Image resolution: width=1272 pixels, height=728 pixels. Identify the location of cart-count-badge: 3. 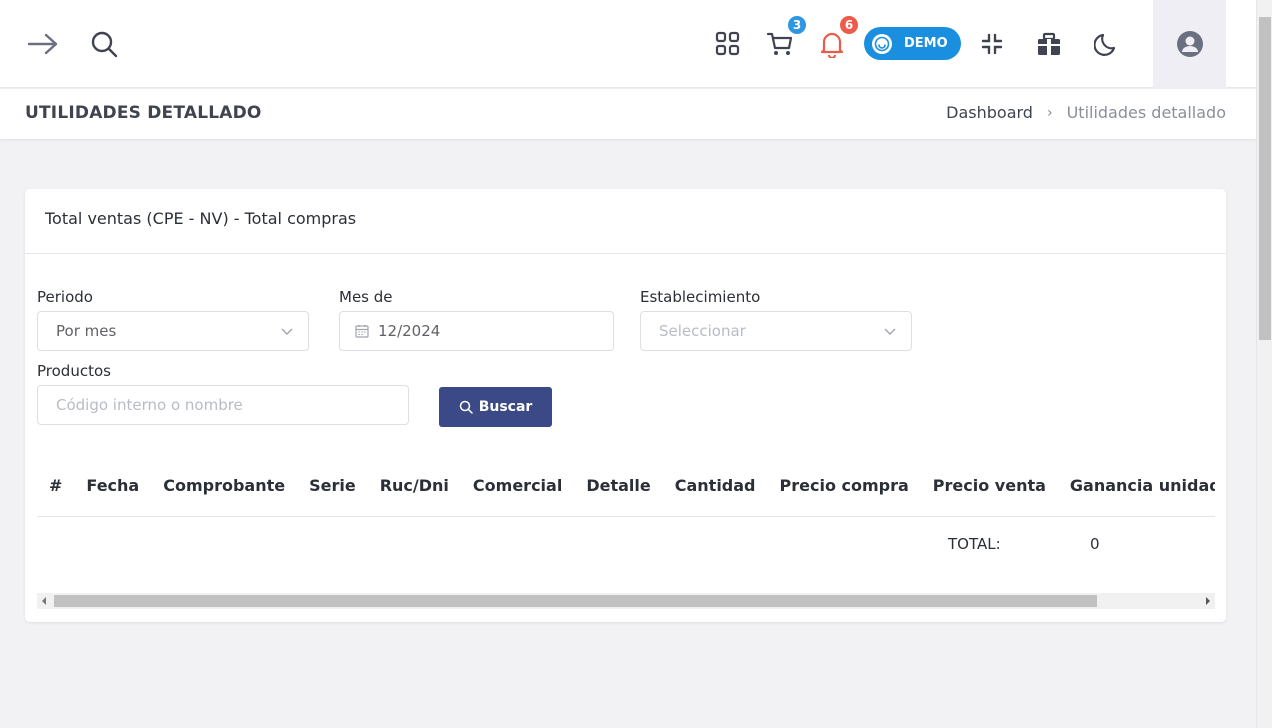
(797, 25).